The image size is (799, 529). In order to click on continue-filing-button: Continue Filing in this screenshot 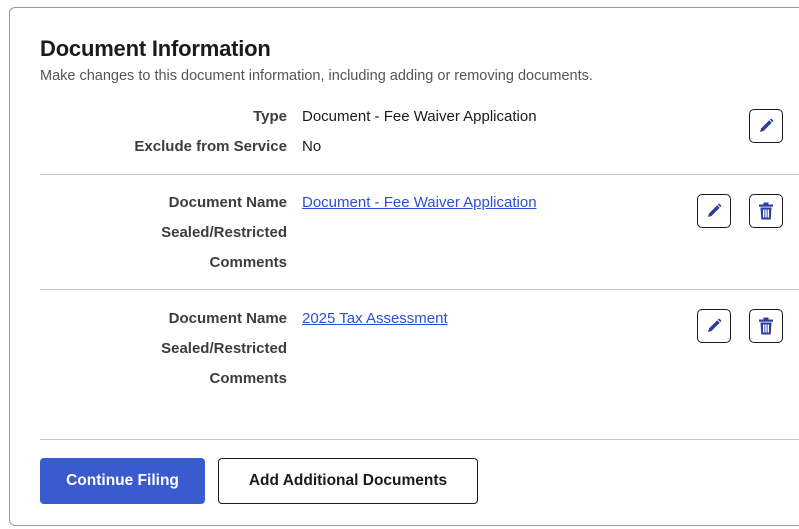, I will do `click(122, 481)`.